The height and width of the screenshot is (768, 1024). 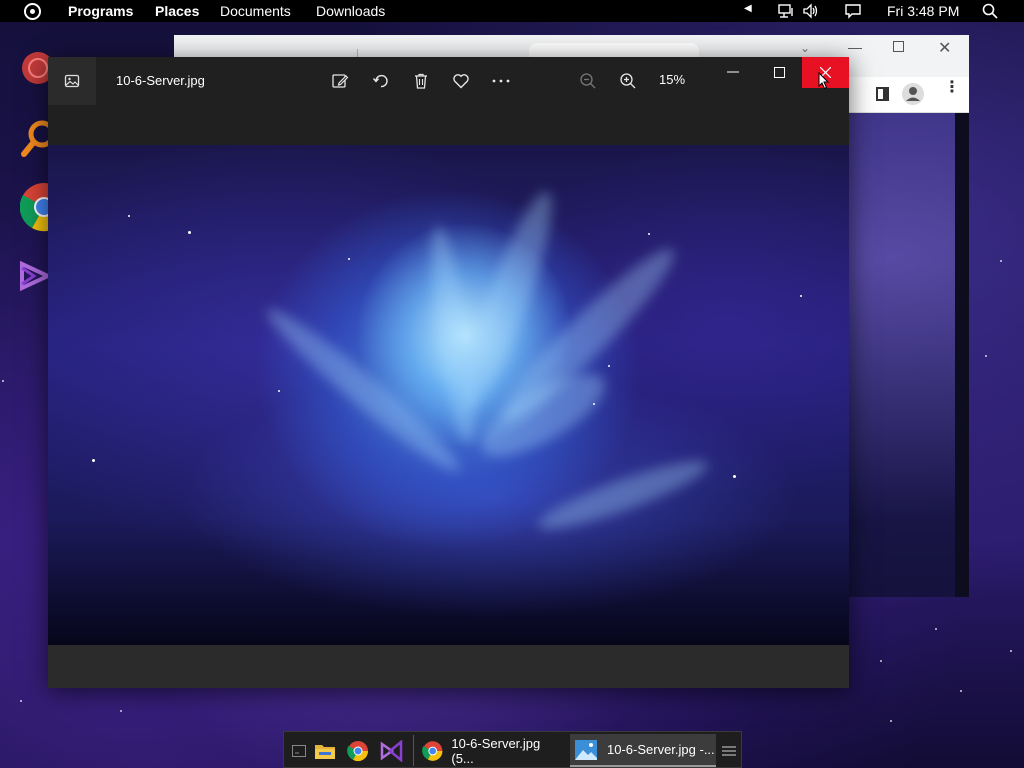 I want to click on more-icon, so click(x=501, y=81).